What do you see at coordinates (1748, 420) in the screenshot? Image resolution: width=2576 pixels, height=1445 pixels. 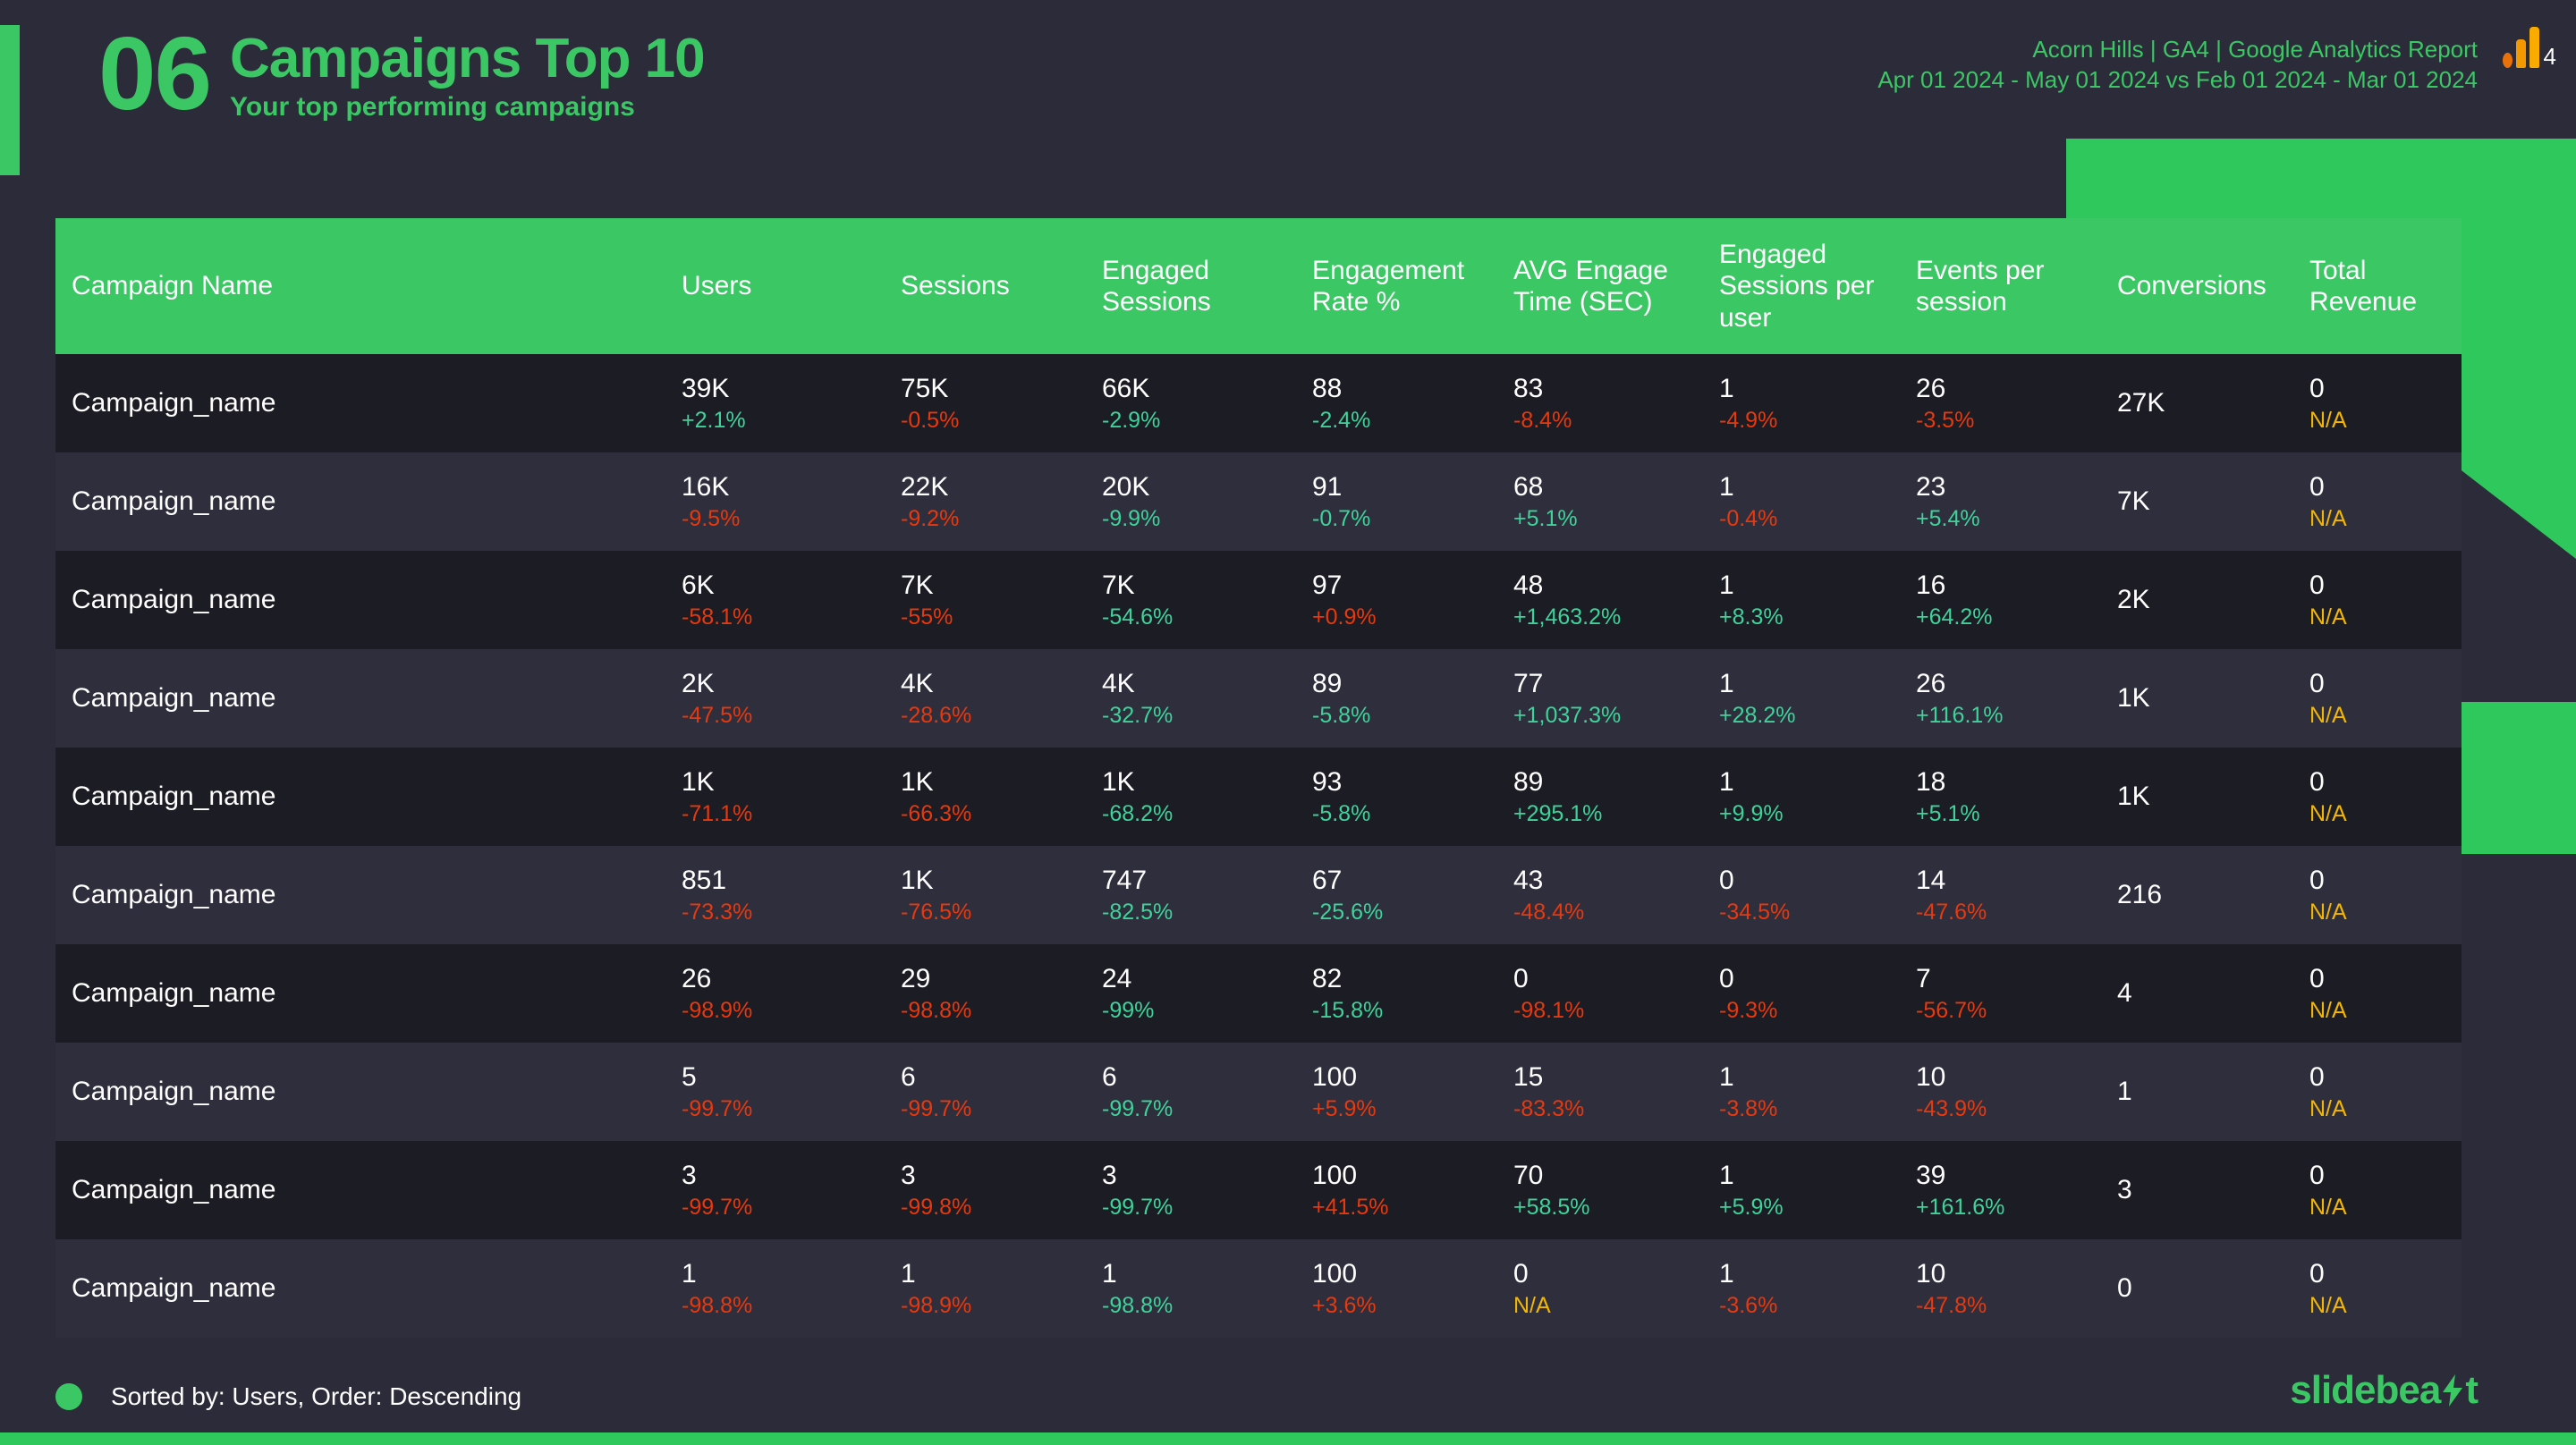 I see `metric-delta: -4.9%` at bounding box center [1748, 420].